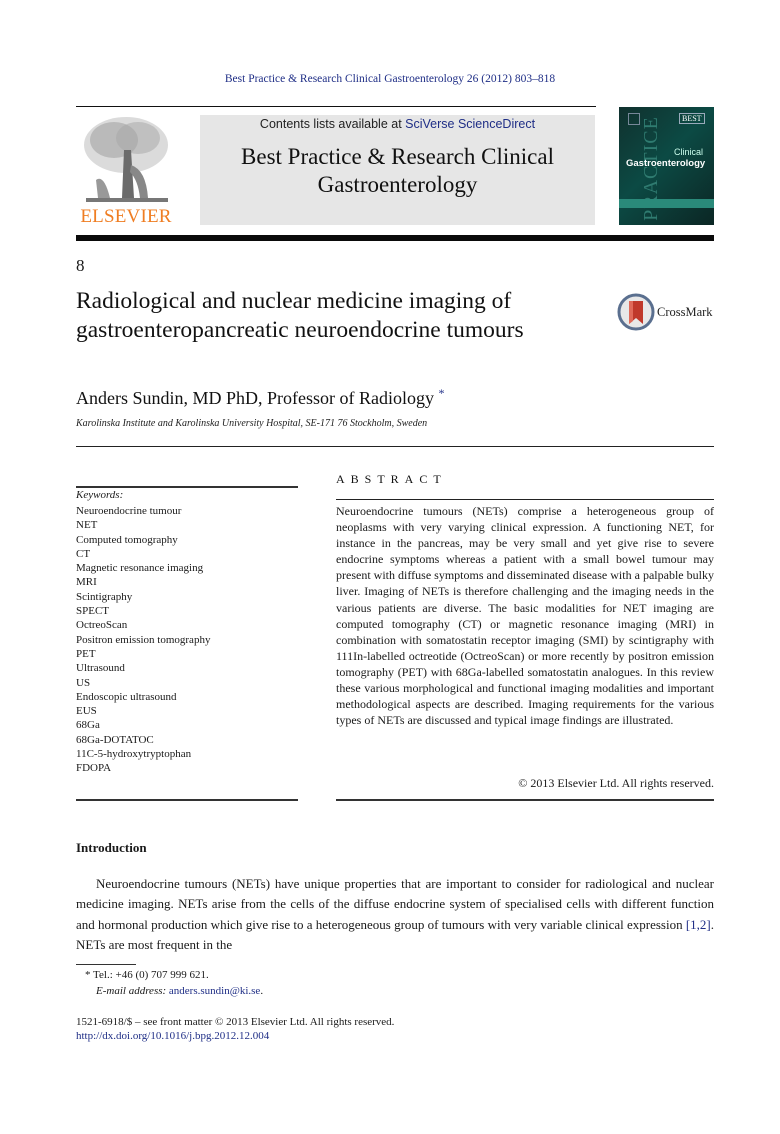 The width and height of the screenshot is (780, 1134). What do you see at coordinates (87, 525) in the screenshot?
I see `keyword-item: NET` at bounding box center [87, 525].